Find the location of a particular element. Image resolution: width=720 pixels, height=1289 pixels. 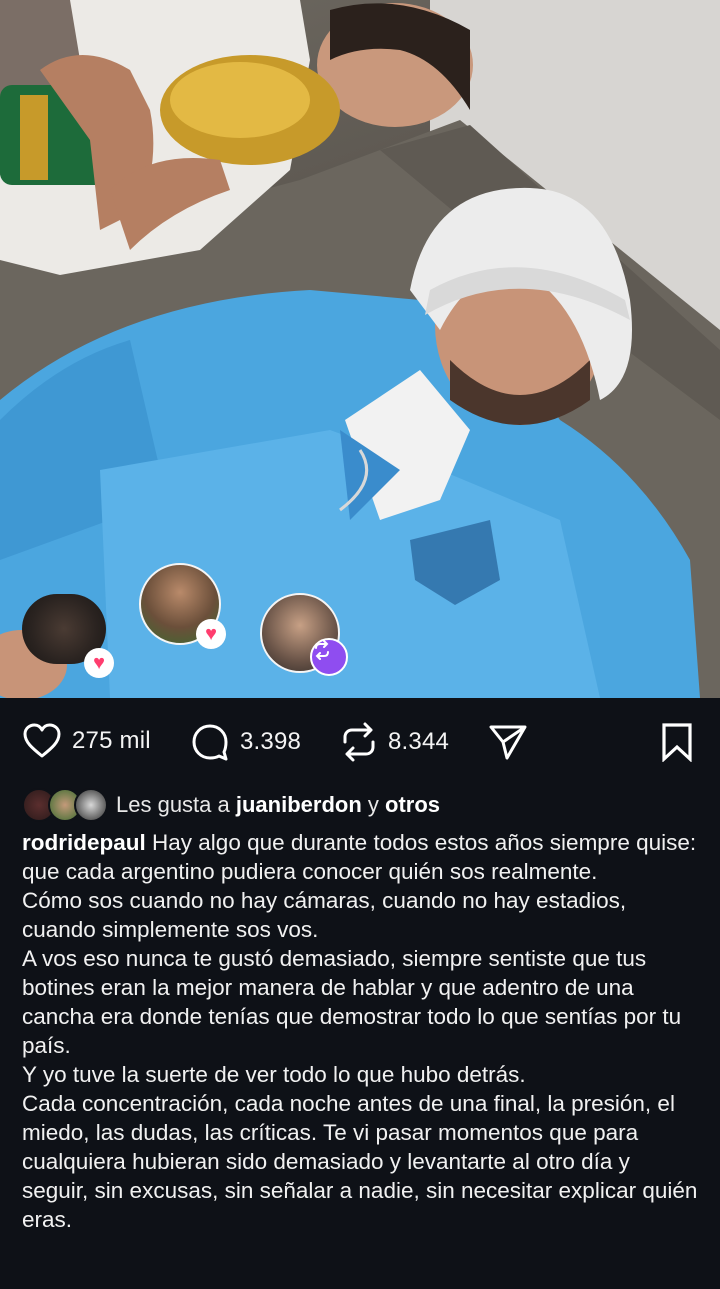

repost-arrows-icon is located at coordinates (359, 742).